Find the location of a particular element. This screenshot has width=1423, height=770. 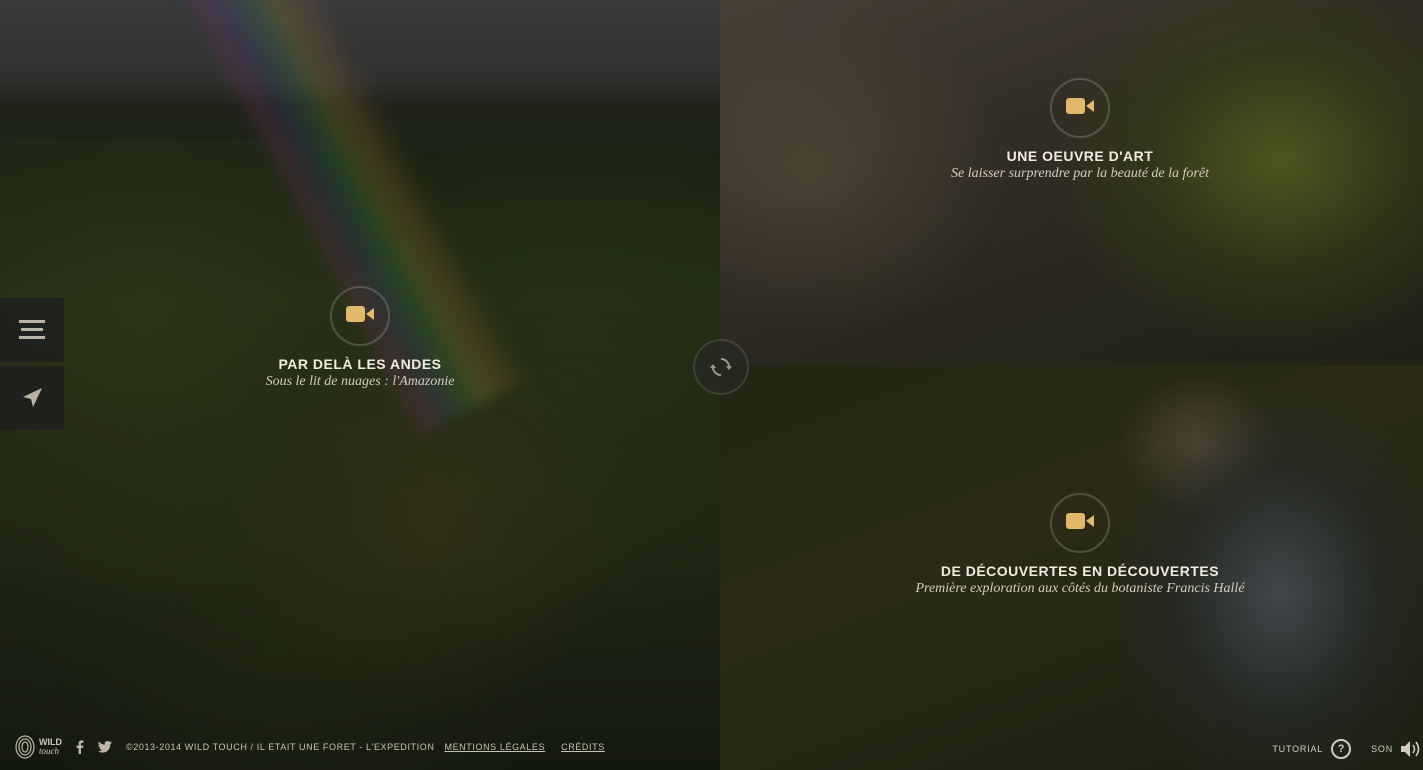

speaker-icon is located at coordinates (1412, 749).